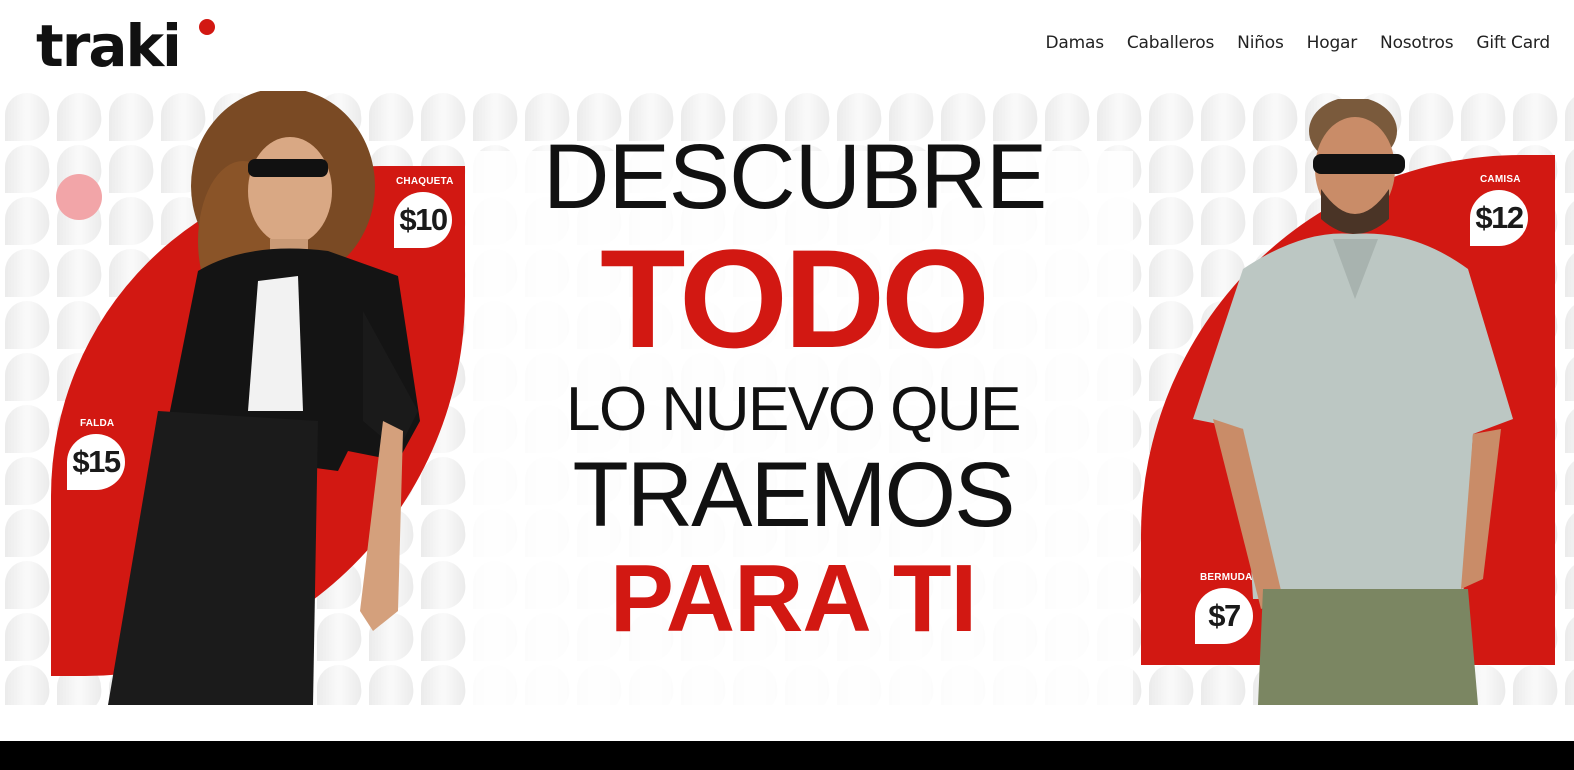 This screenshot has width=1574, height=770. I want to click on svg-text: traki, so click(108, 44).